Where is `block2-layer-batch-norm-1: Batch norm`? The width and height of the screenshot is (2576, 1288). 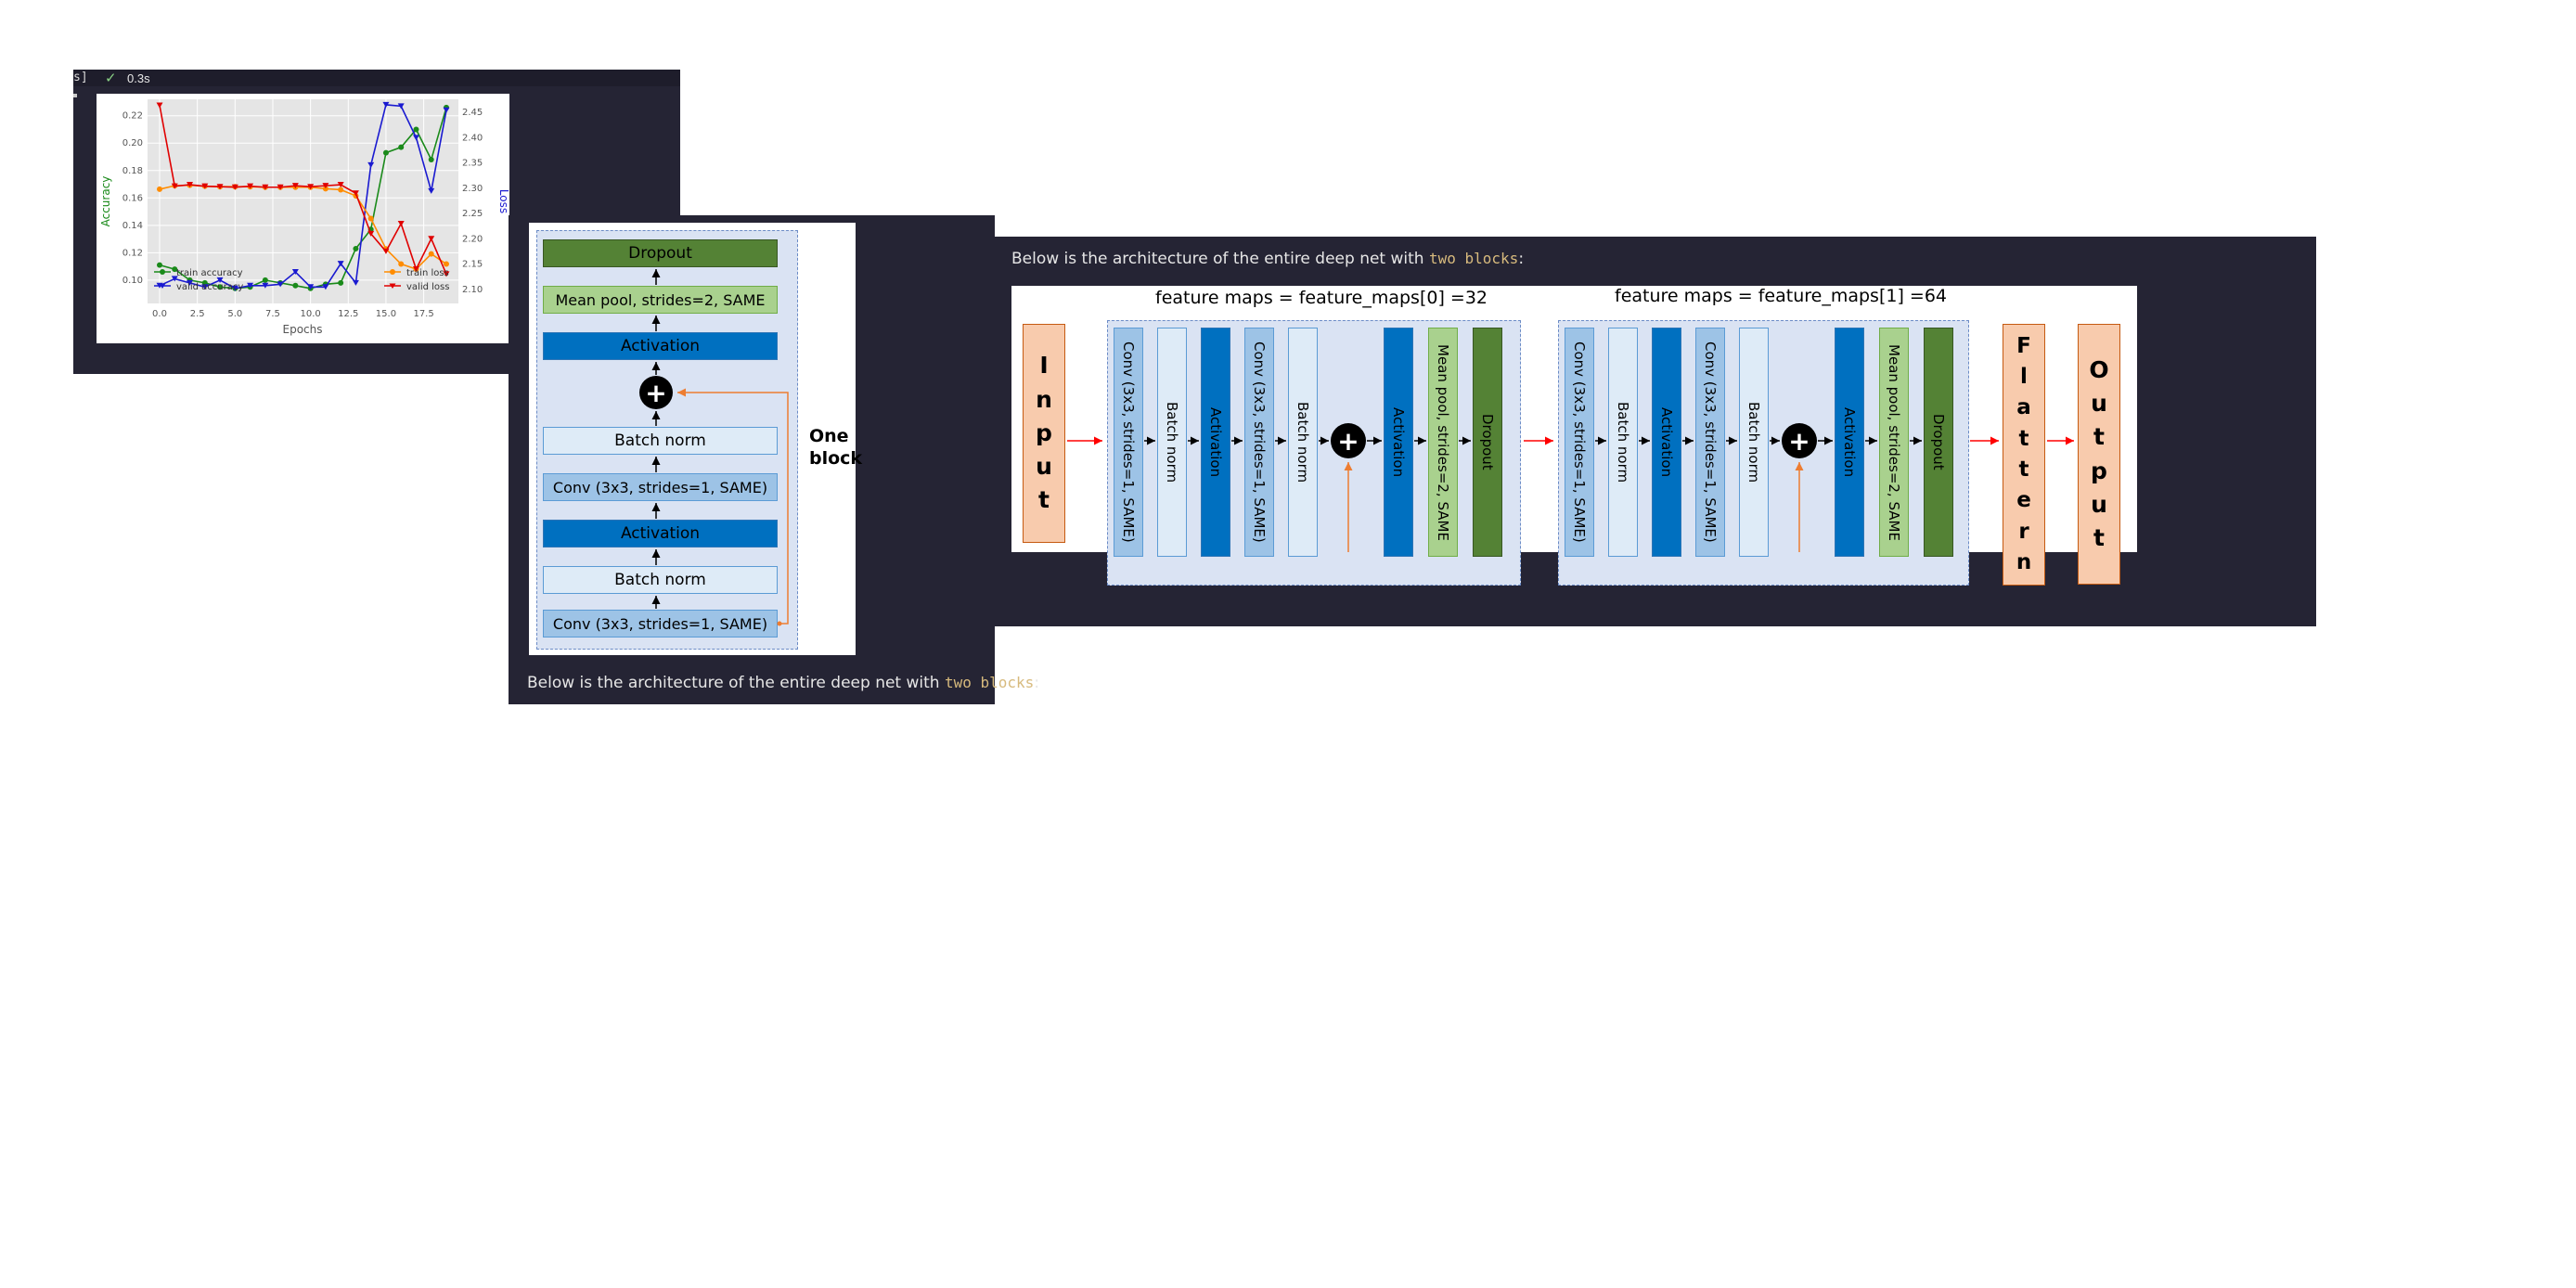 block2-layer-batch-norm-1: Batch norm is located at coordinates (1623, 442).